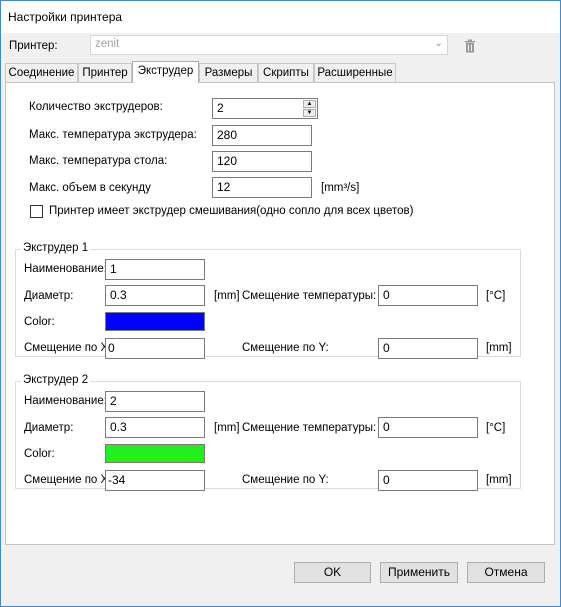 The width and height of the screenshot is (561, 607). Describe the element at coordinates (428, 480) in the screenshot. I see `extruder-2-offset-y-input: 0` at that location.